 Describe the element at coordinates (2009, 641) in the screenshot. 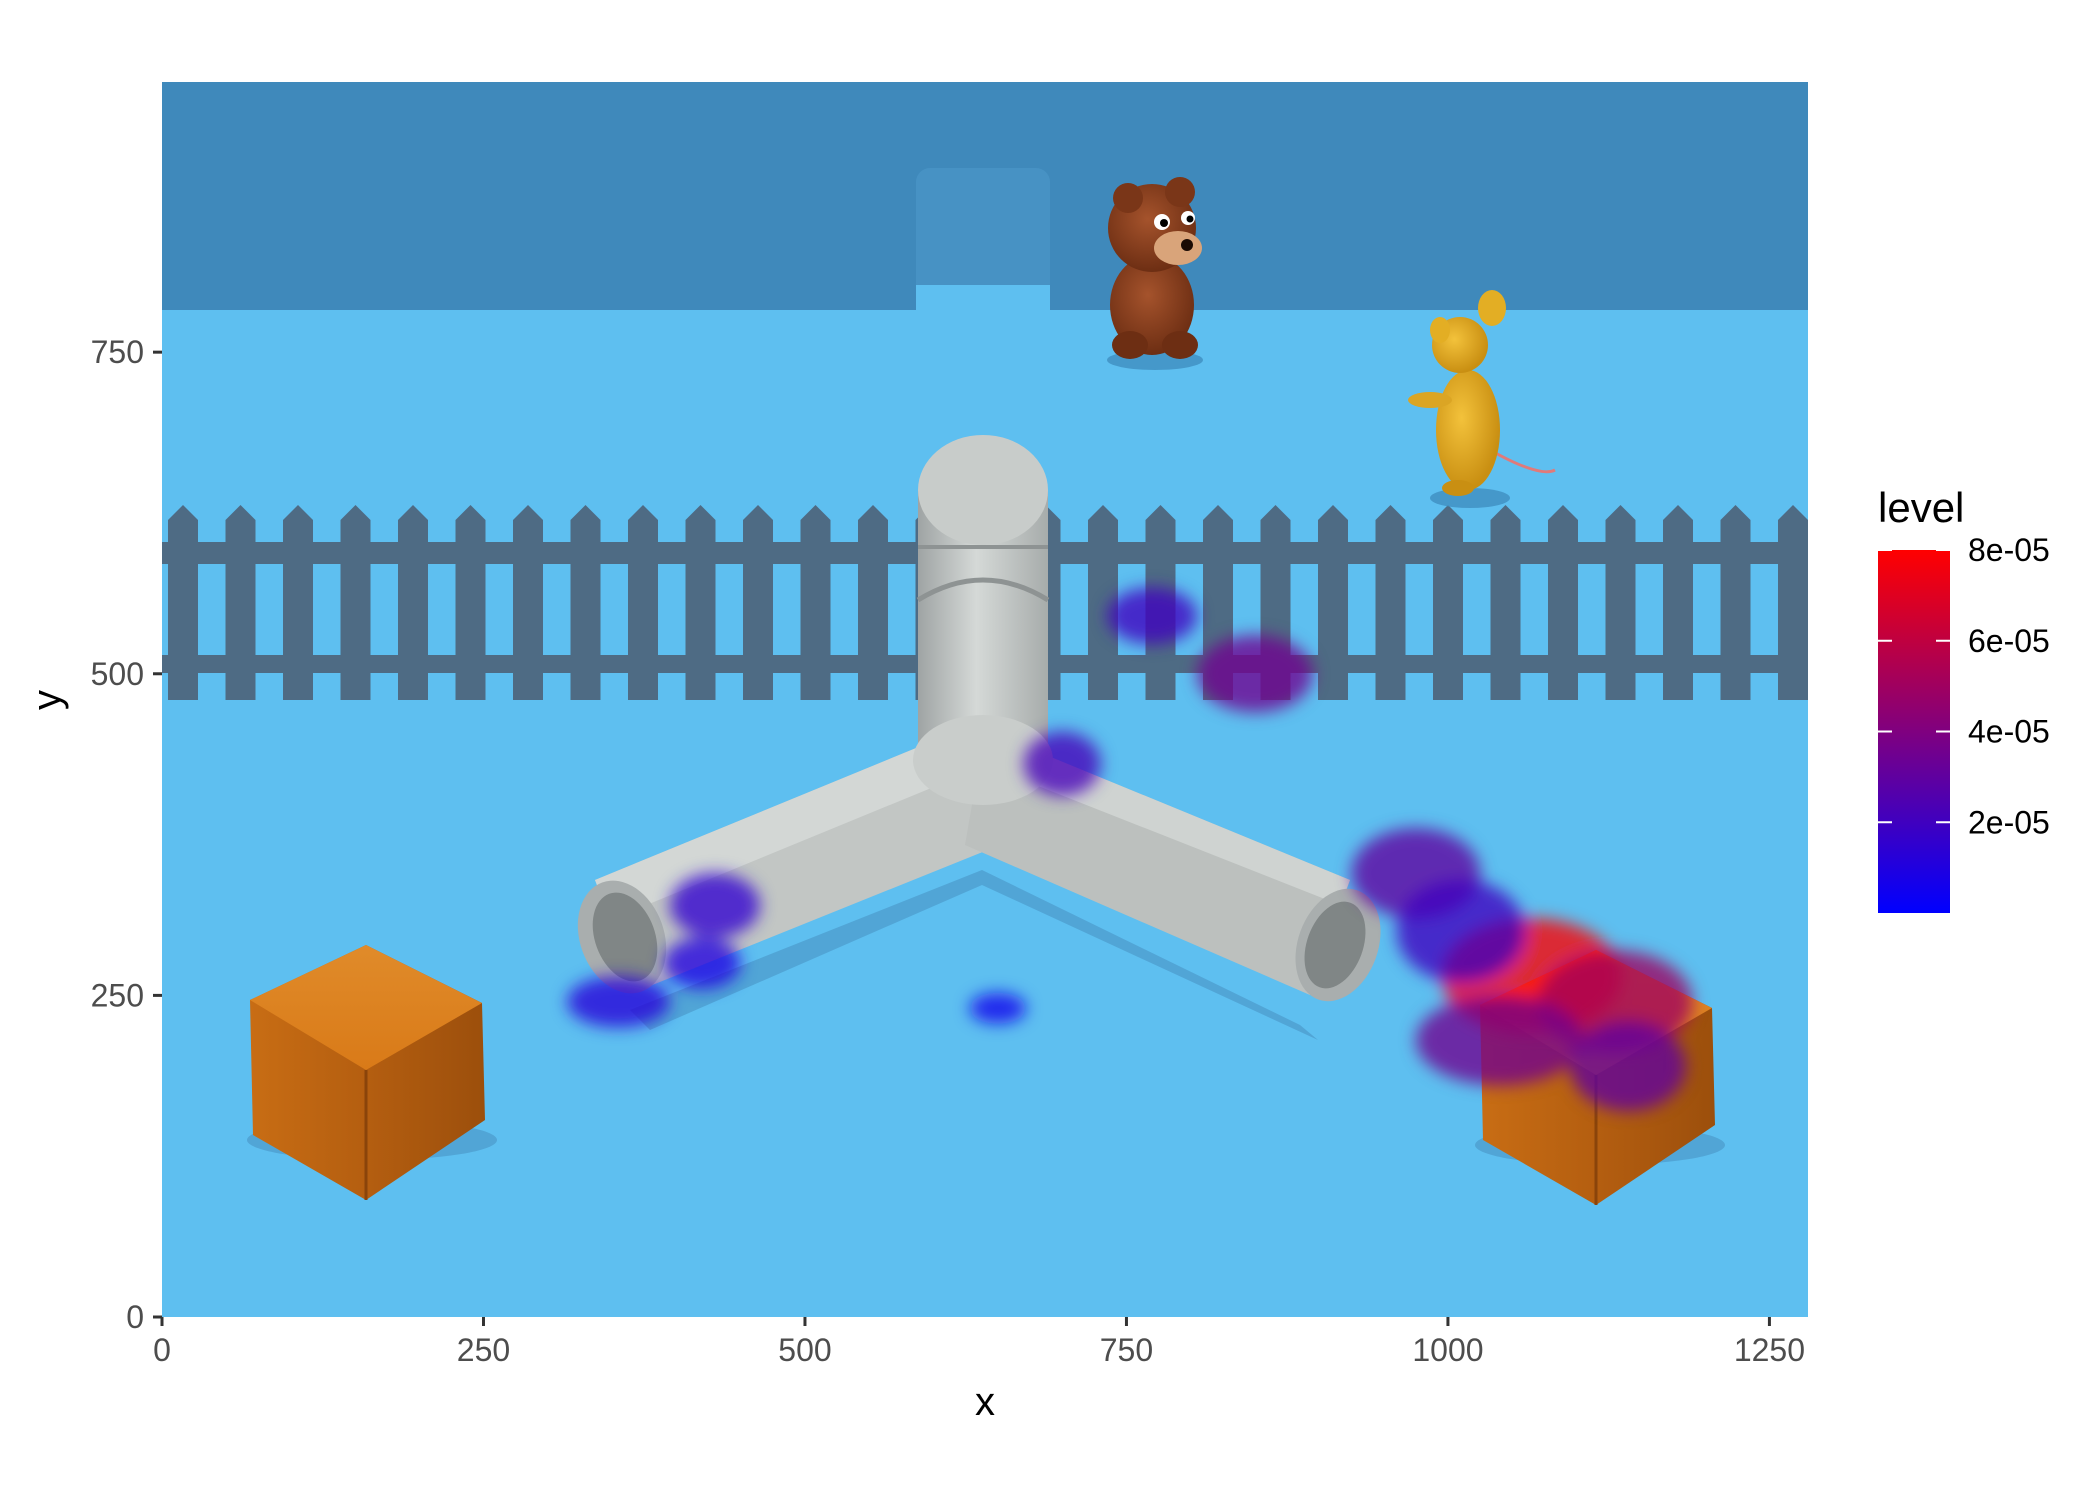

I see `legend-tick-label: 6e-05` at that location.